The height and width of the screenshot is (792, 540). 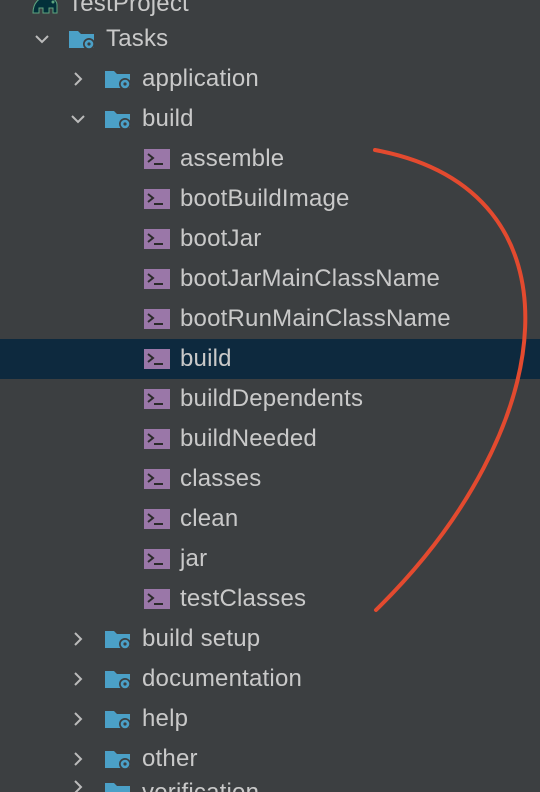 I want to click on tree-row-task: bootJarMainClassName, so click(x=270, y=279).